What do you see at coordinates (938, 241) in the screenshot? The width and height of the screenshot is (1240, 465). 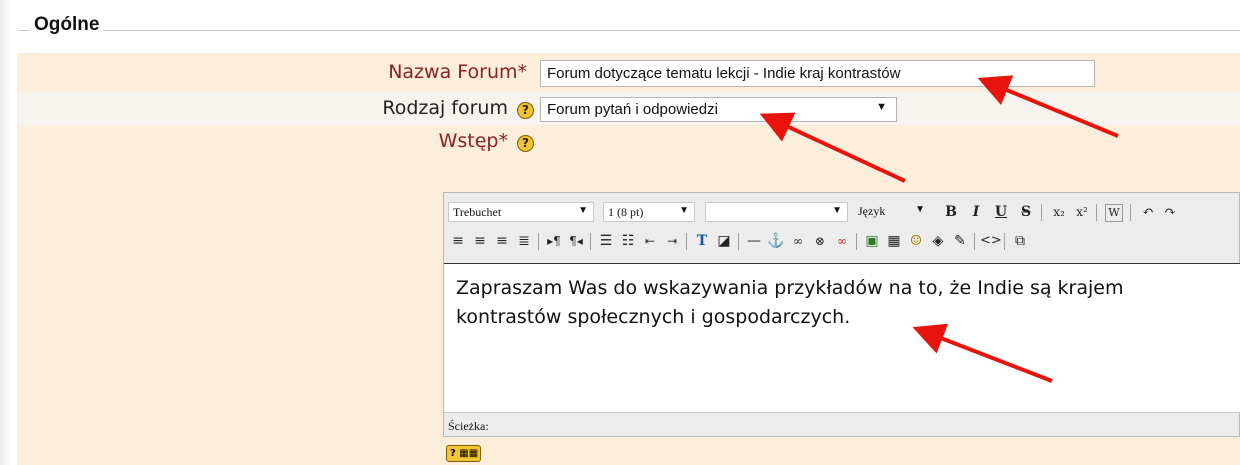 I see `special-char-icon: ◈` at bounding box center [938, 241].